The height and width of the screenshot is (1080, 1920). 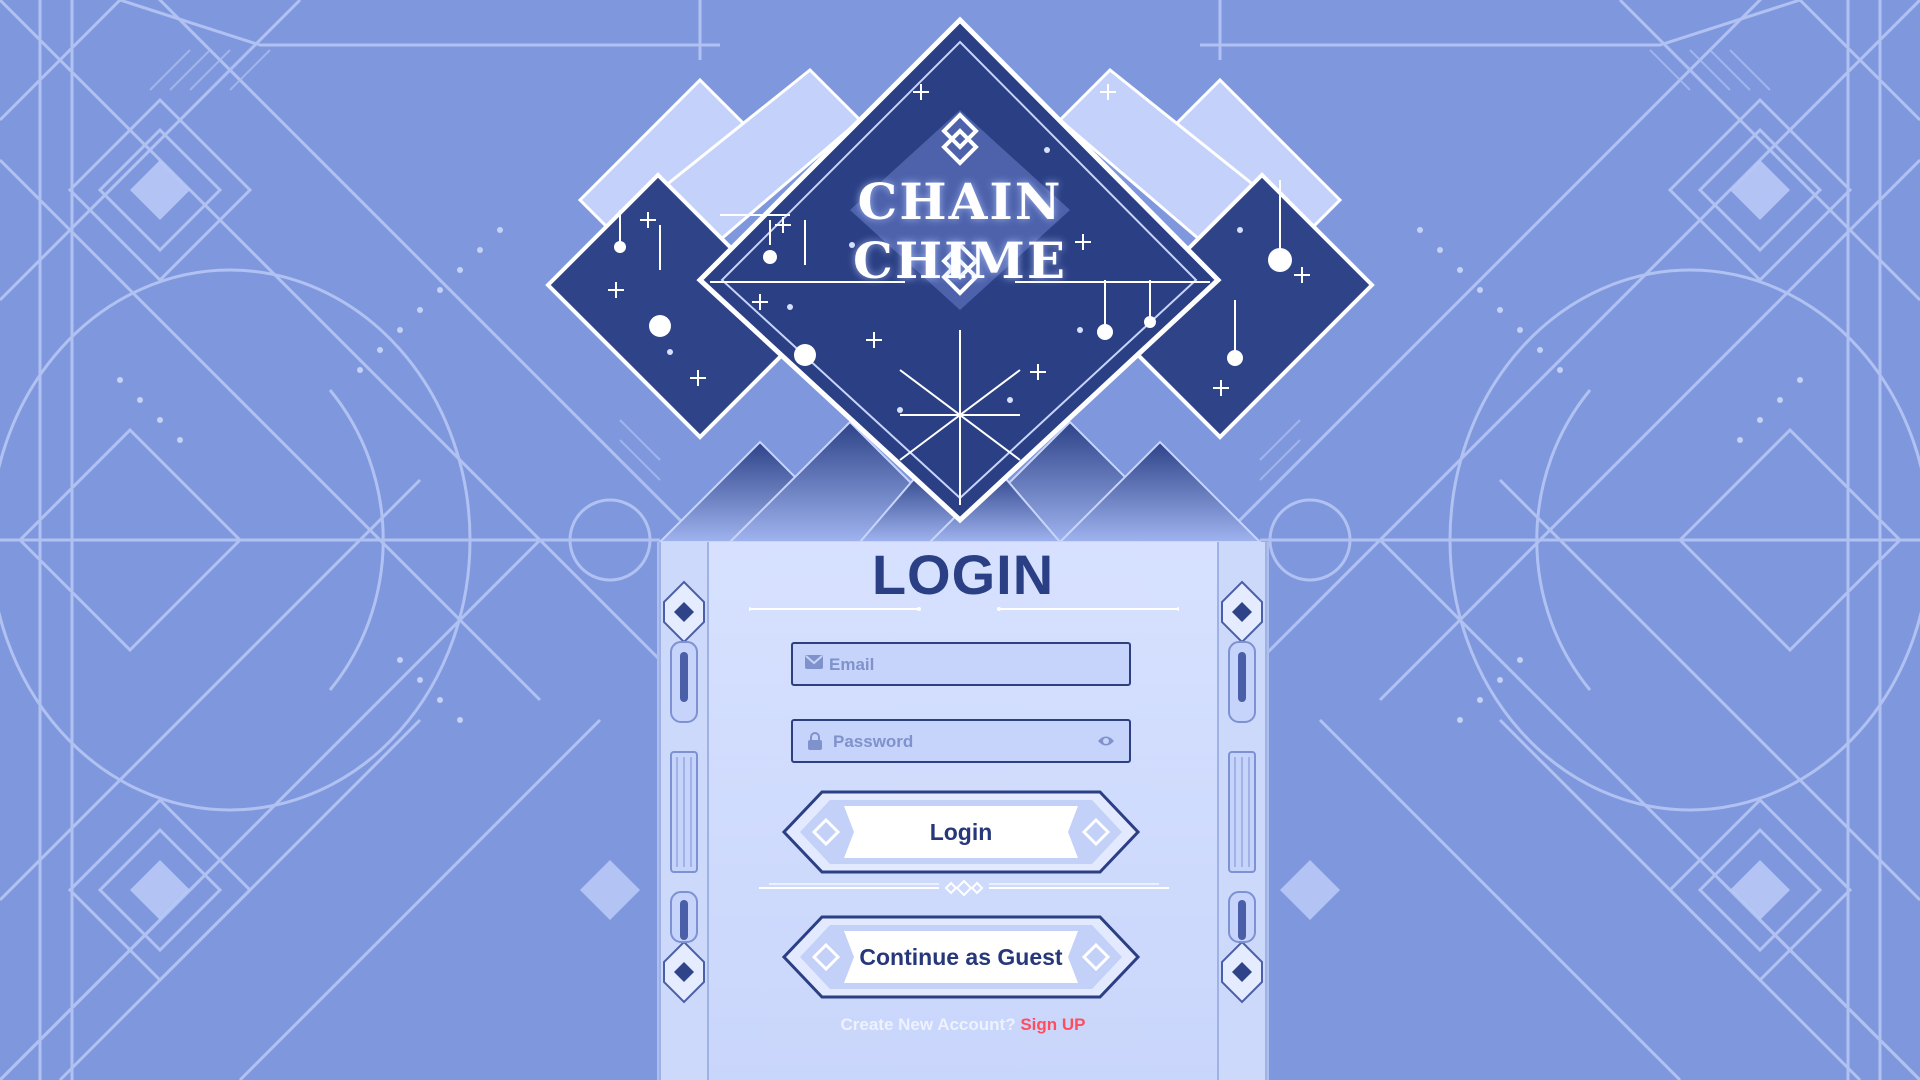 What do you see at coordinates (968, 742) in the screenshot?
I see `password-input` at bounding box center [968, 742].